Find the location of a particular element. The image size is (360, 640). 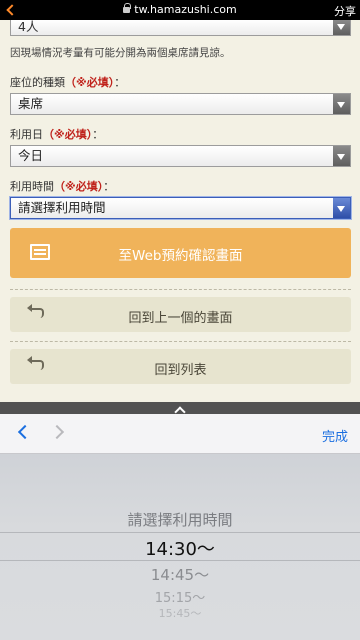

time-label: 利用時間（※必填）： is located at coordinates (62, 186).